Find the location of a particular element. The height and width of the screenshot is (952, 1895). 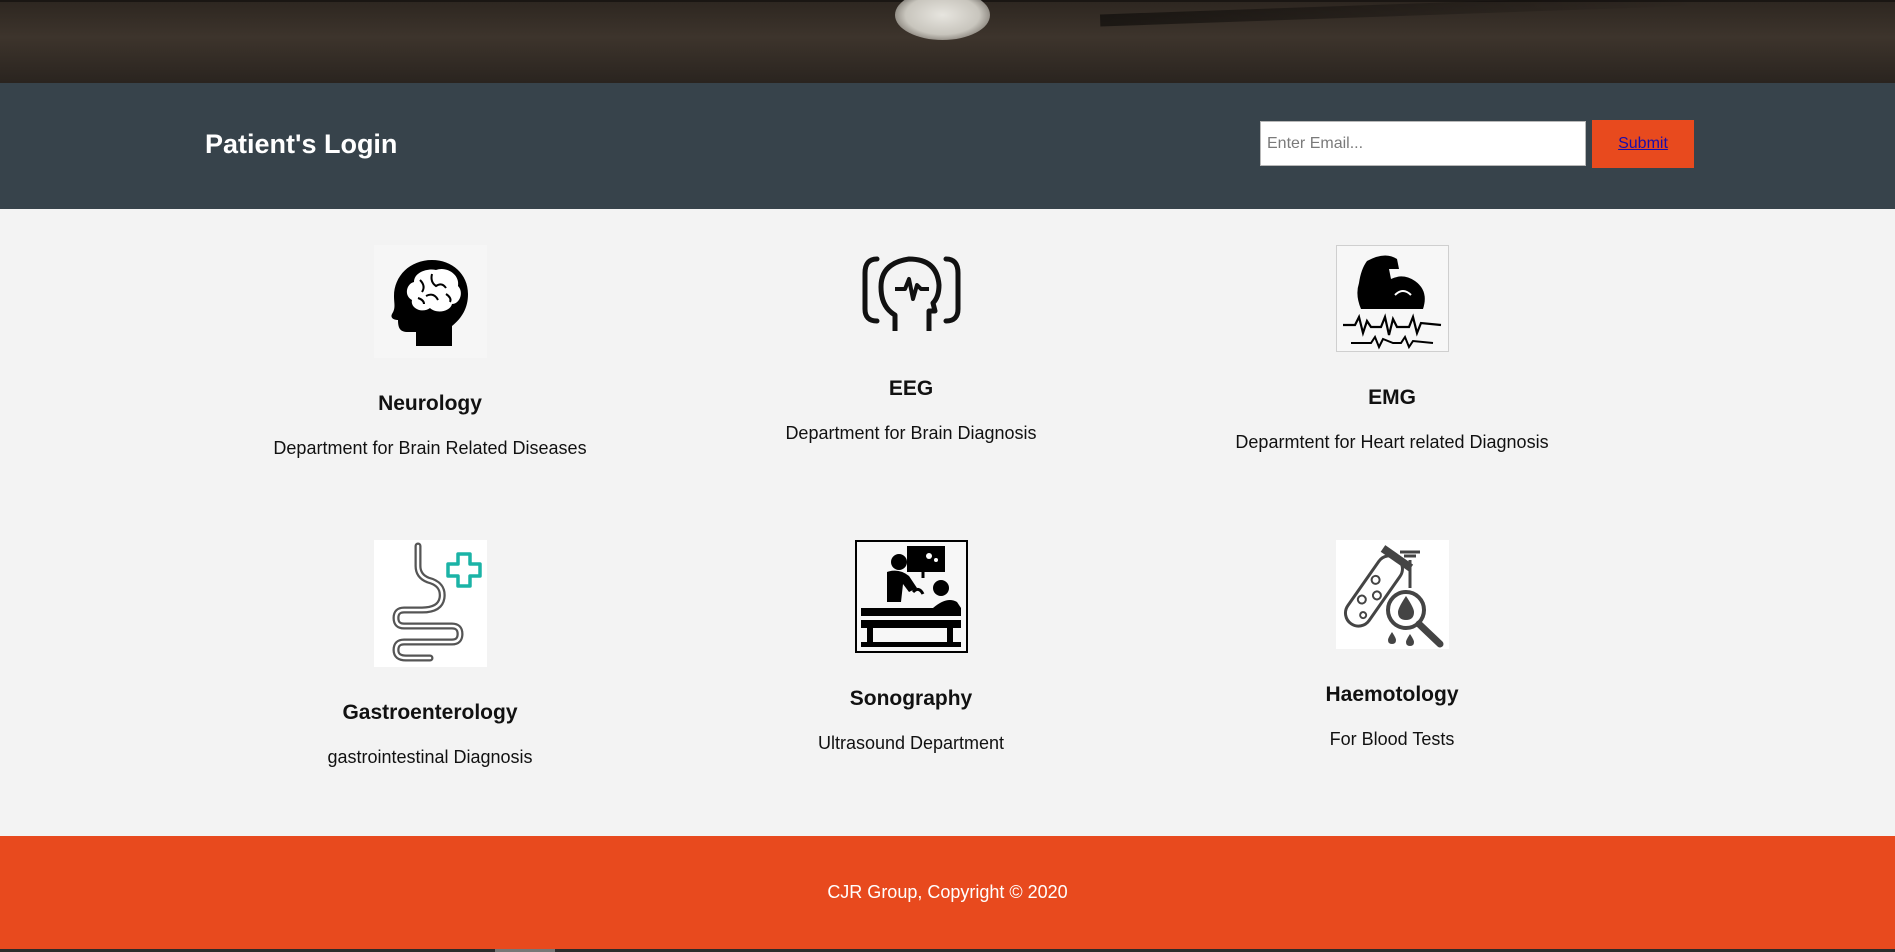

hero-banner-image is located at coordinates (947, 41).